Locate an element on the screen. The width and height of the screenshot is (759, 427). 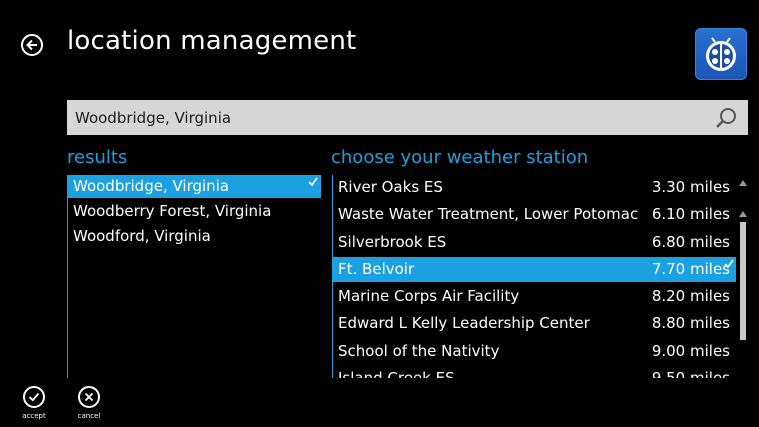
search-button is located at coordinates (726, 118).